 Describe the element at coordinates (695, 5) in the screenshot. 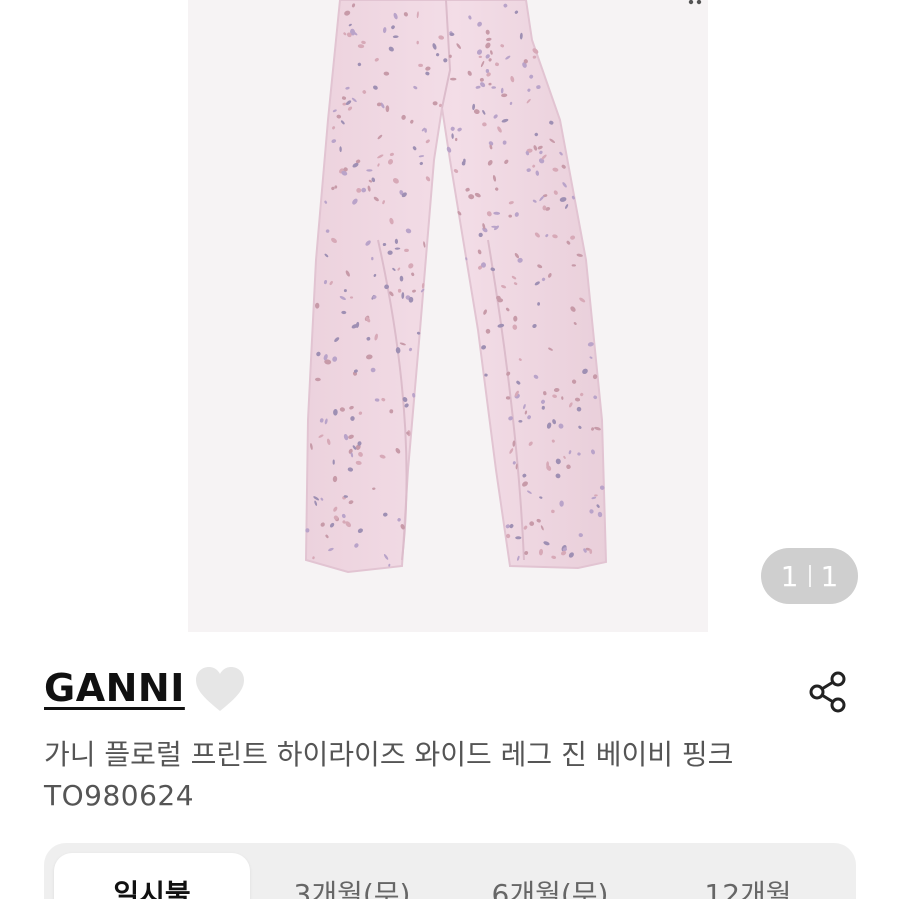

I see `more-dots-icon` at that location.